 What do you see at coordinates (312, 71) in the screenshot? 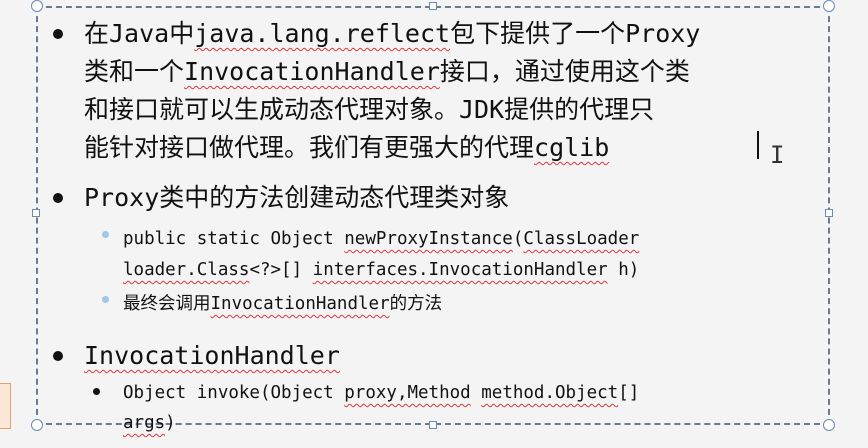
I see `line2-text-b: InvocationHandler` at bounding box center [312, 71].